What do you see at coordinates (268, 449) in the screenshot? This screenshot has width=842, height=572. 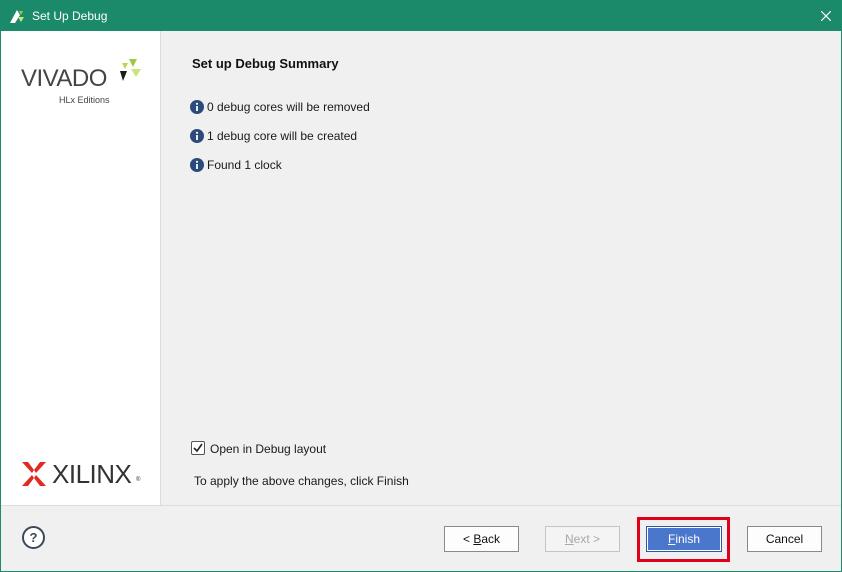 I see `open-debug-layout-label: Open in Debug layout` at bounding box center [268, 449].